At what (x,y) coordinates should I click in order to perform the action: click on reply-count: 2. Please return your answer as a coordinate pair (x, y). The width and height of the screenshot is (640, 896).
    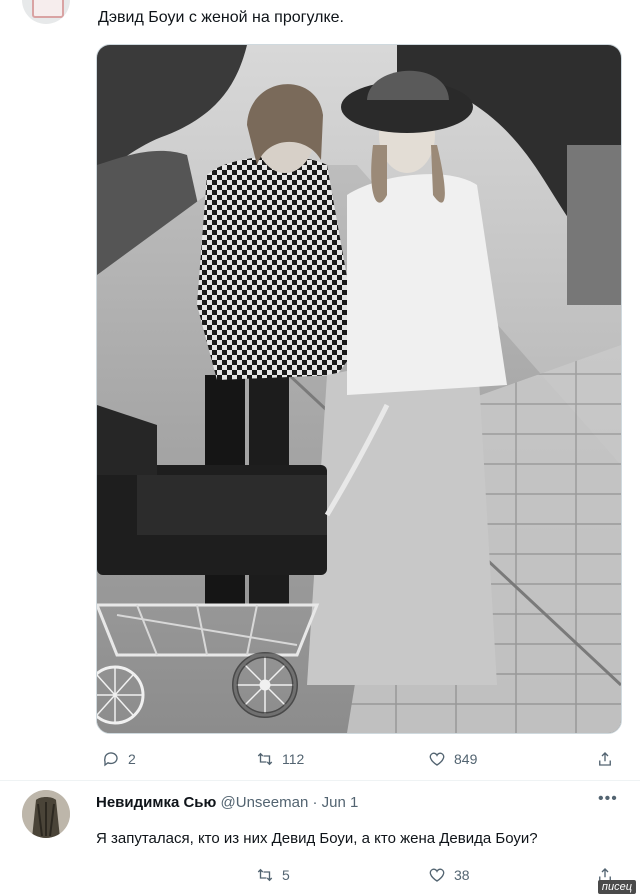
    Looking at the image, I should click on (132, 759).